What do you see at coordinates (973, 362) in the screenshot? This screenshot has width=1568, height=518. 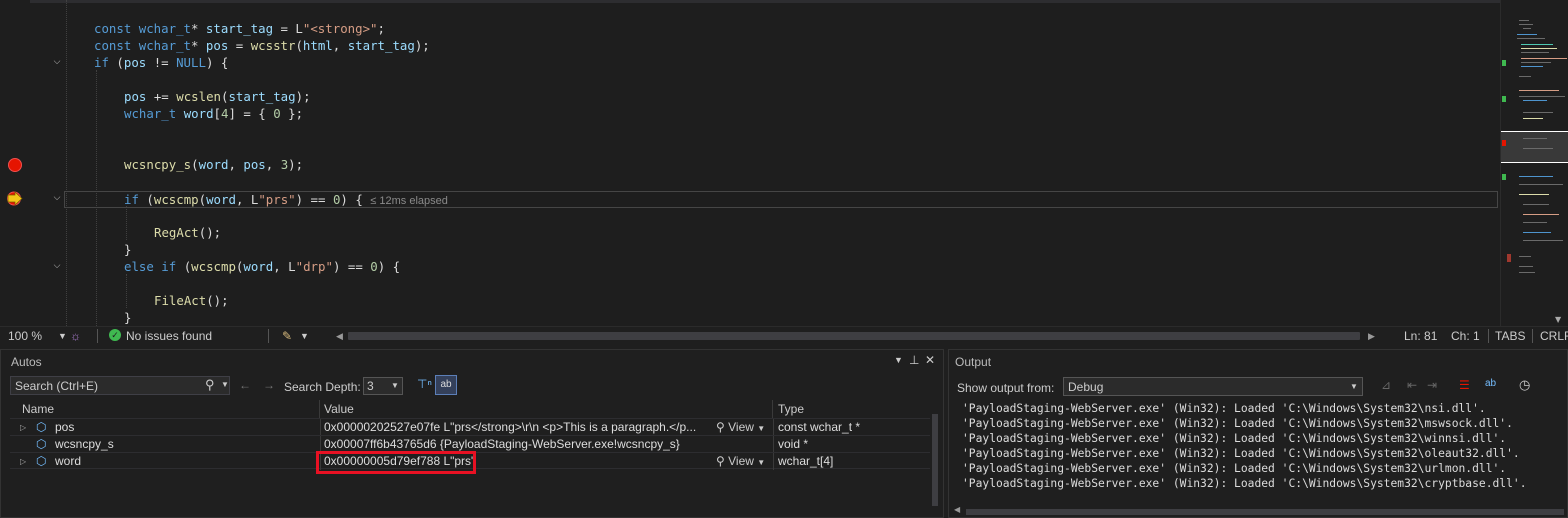 I see `output-title: Output` at bounding box center [973, 362].